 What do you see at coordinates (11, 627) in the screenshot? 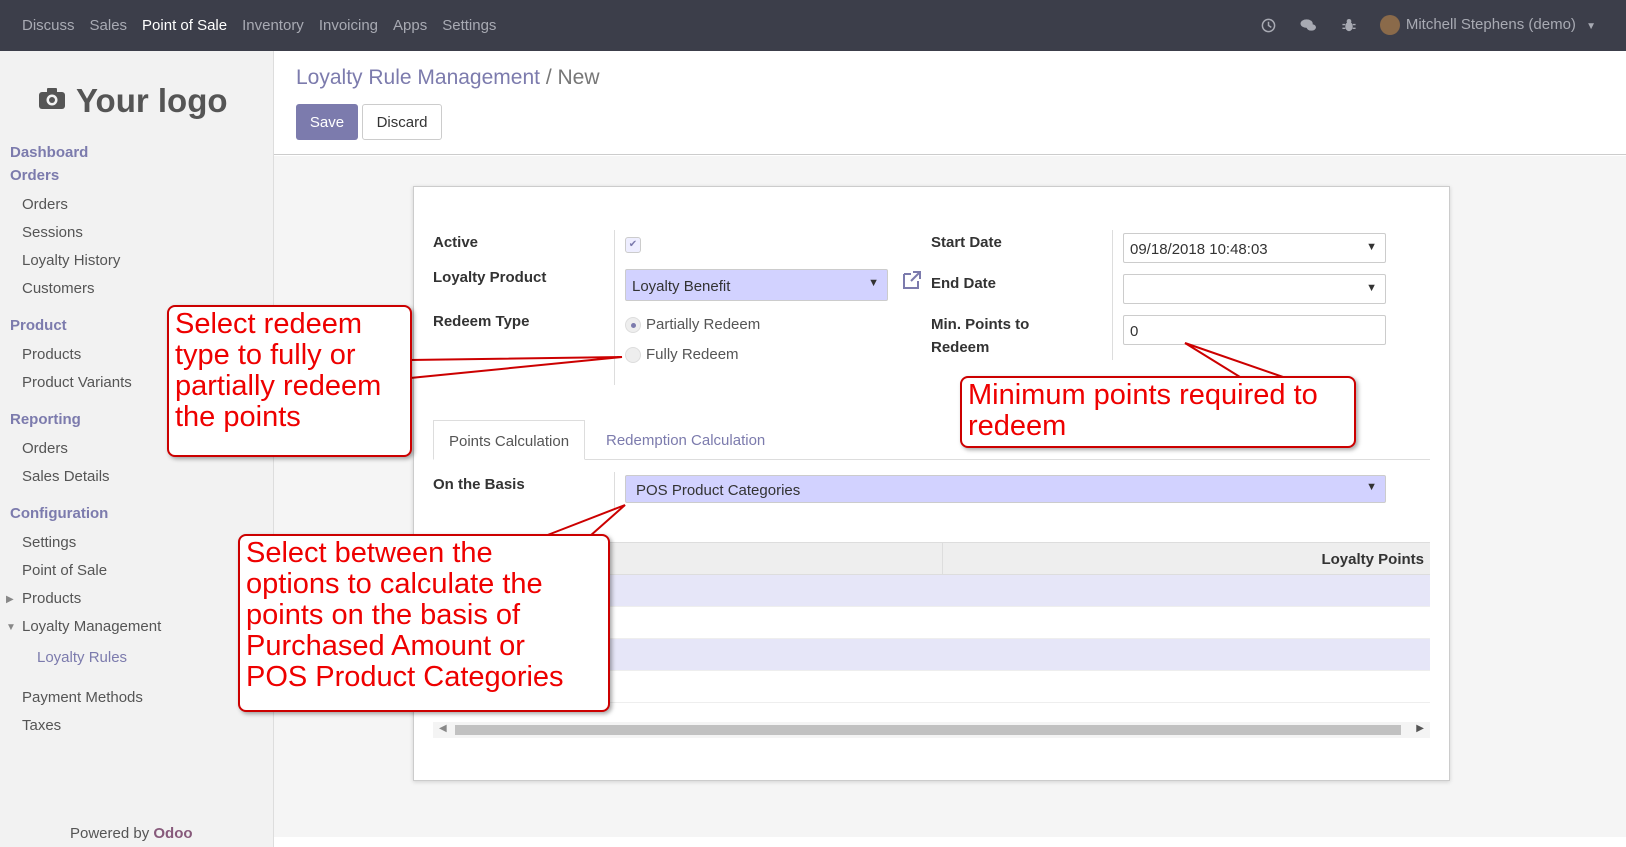
I see `caret-down-icon: ▼` at bounding box center [11, 627].